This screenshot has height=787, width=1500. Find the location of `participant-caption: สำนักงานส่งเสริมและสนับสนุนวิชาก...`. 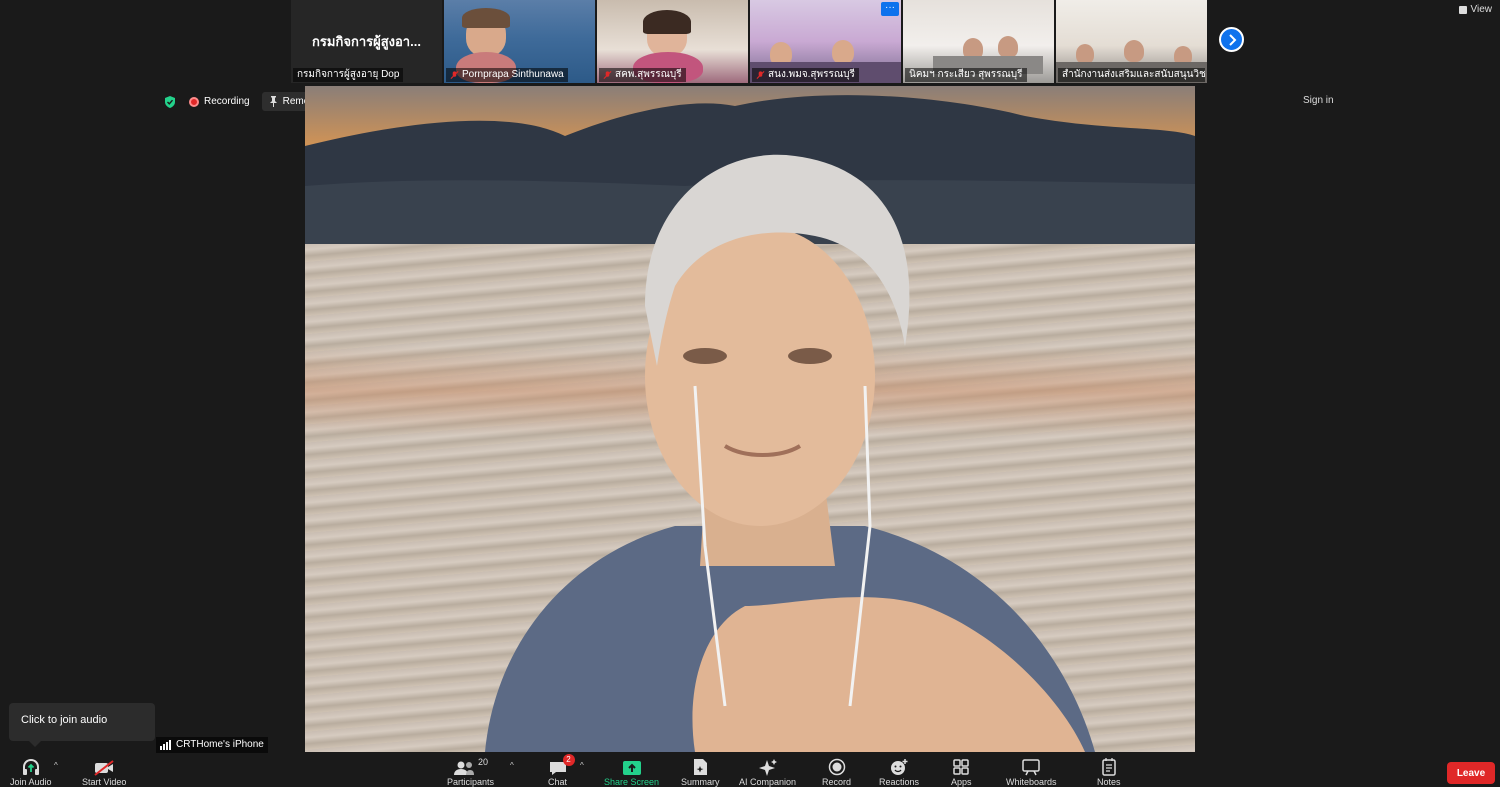

participant-caption: สำนักงานส่งเสริมและสนับสนุนวิชาก... is located at coordinates (1131, 75).